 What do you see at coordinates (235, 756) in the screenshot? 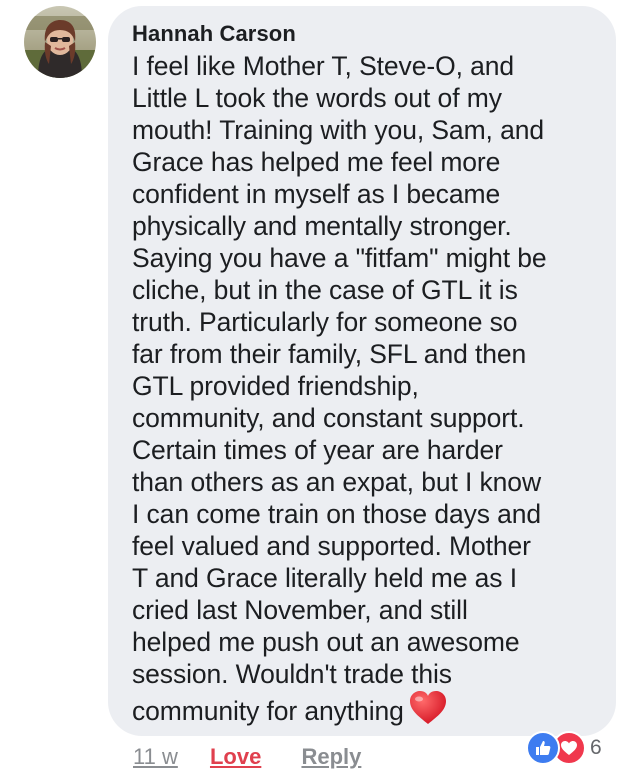
I see `love-button: Love` at bounding box center [235, 756].